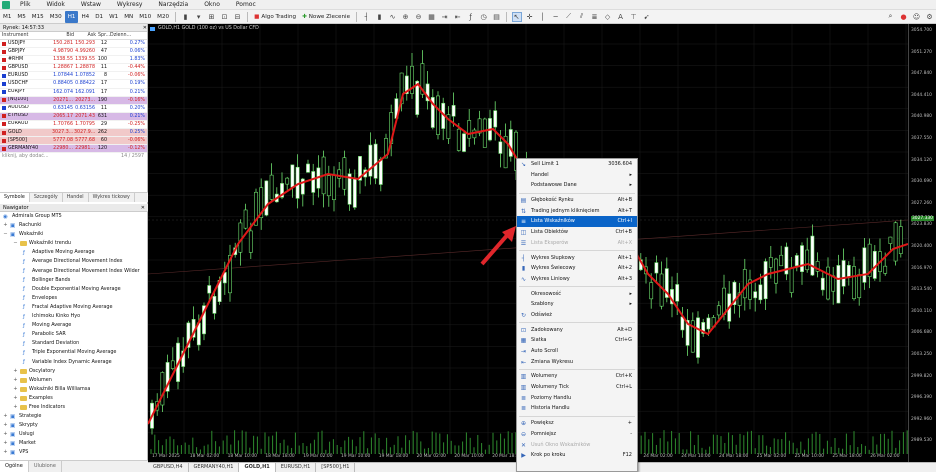 The image size is (936, 472). Describe the element at coordinates (14, 466) in the screenshot. I see `tab-general: Ogólne` at that location.